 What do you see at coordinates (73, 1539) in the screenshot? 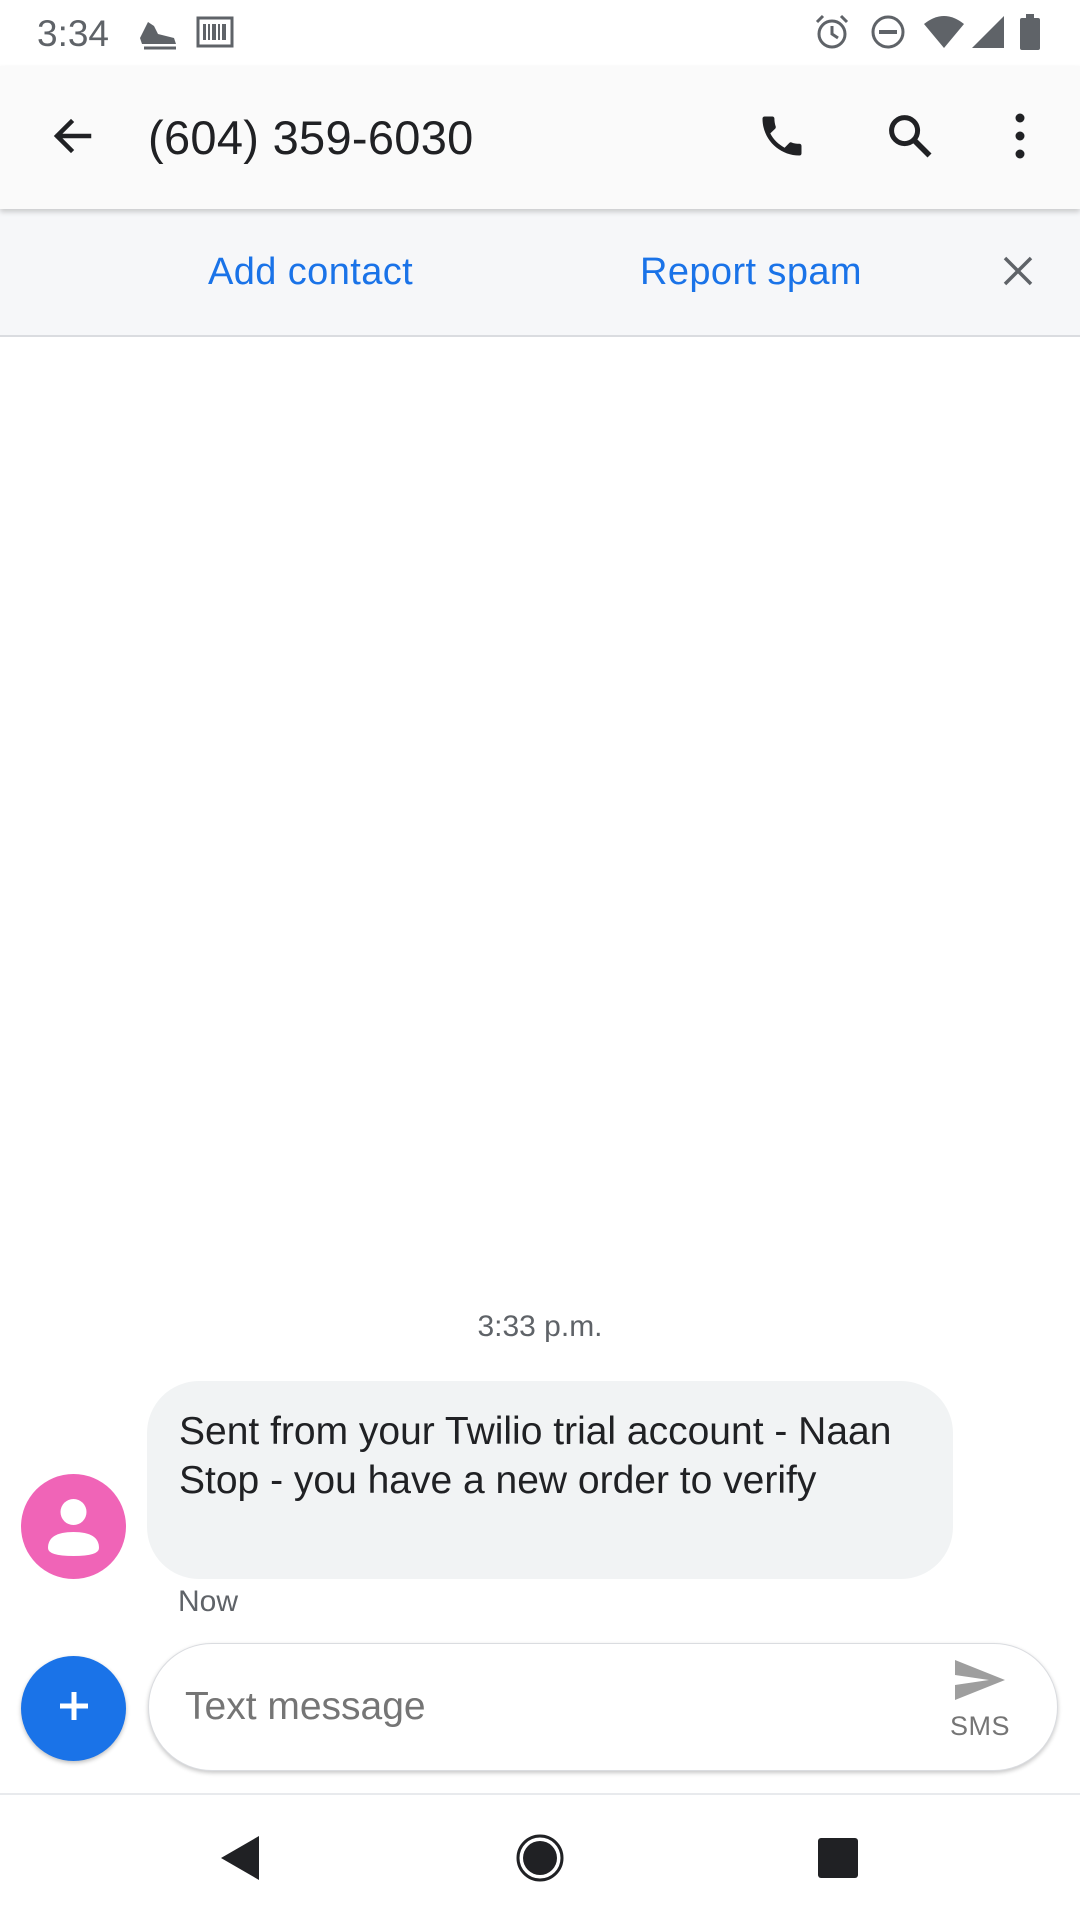
I see `person-icon` at bounding box center [73, 1539].